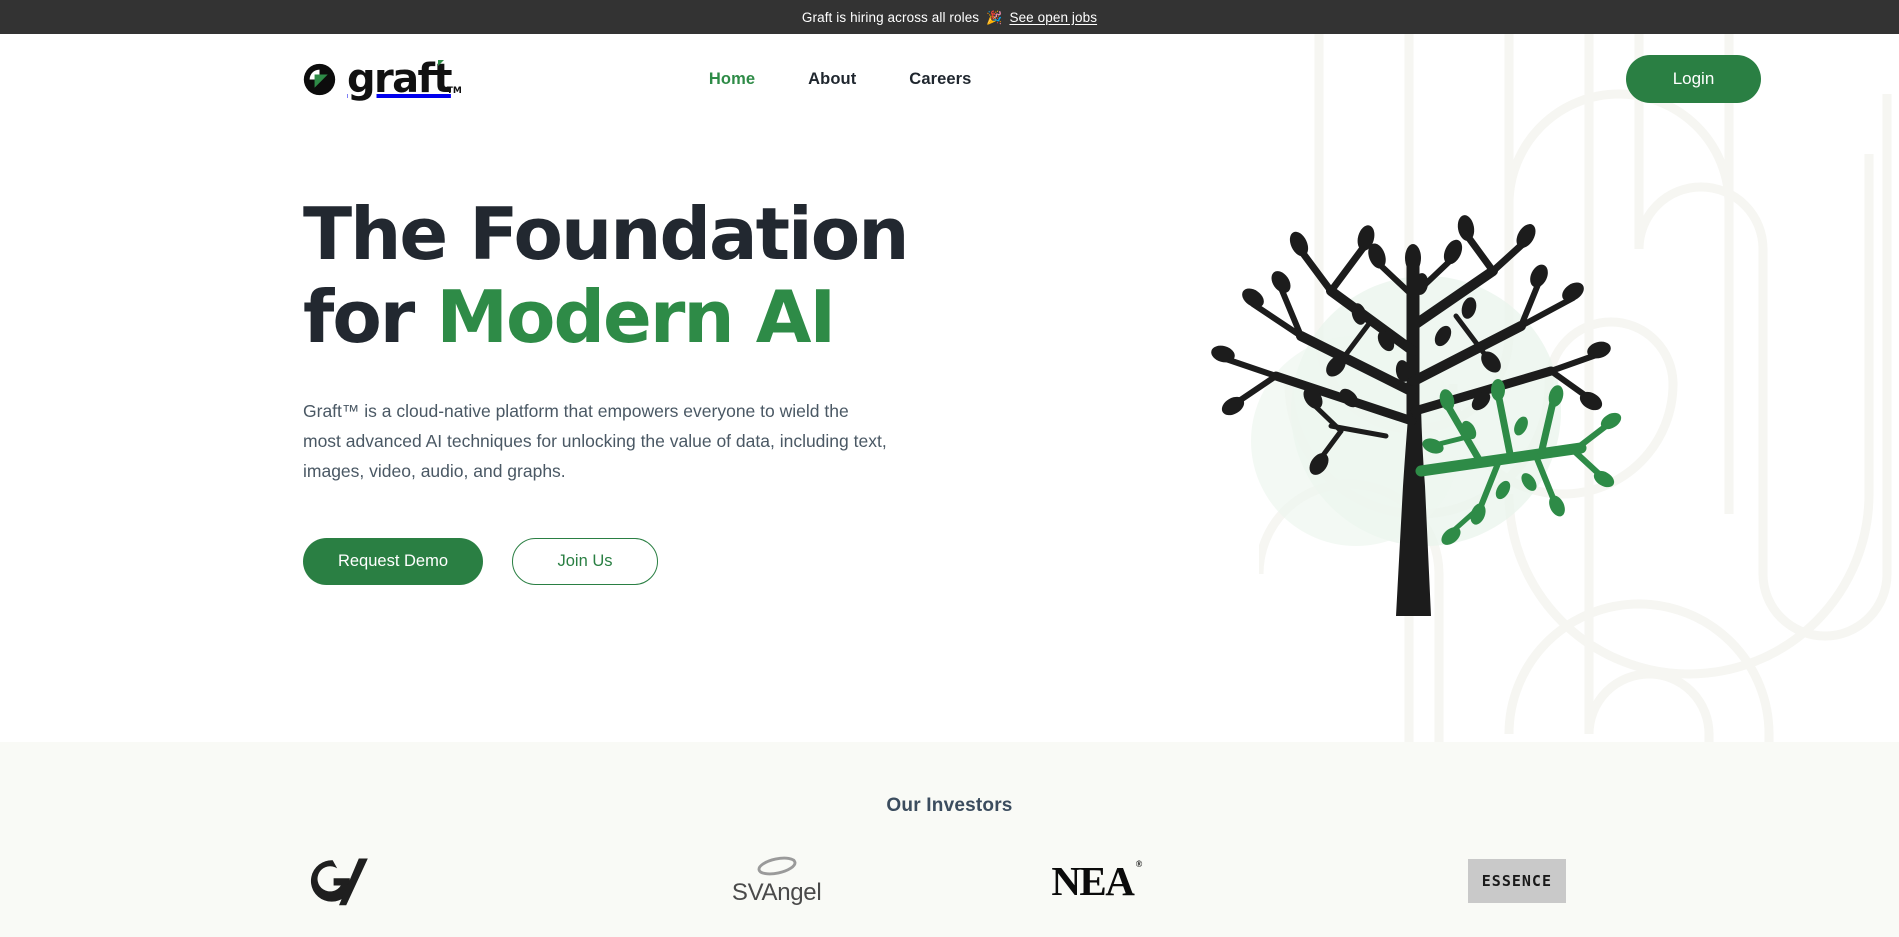 The height and width of the screenshot is (937, 1899). Describe the element at coordinates (636, 316) in the screenshot. I see `hero-headline-accent: Modern AI` at that location.